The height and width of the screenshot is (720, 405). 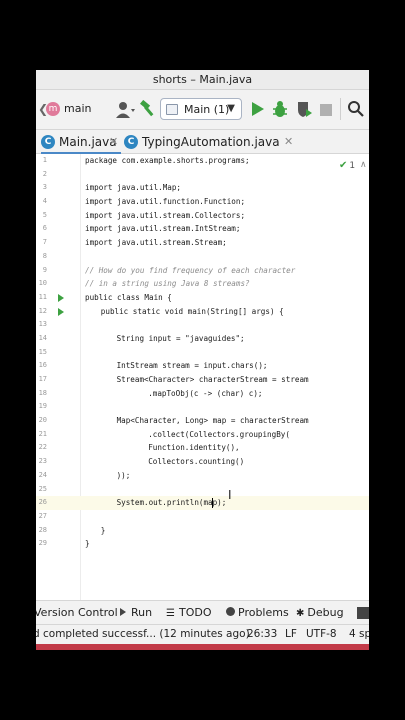 I want to click on code-line: 15, so click(x=202, y=353).